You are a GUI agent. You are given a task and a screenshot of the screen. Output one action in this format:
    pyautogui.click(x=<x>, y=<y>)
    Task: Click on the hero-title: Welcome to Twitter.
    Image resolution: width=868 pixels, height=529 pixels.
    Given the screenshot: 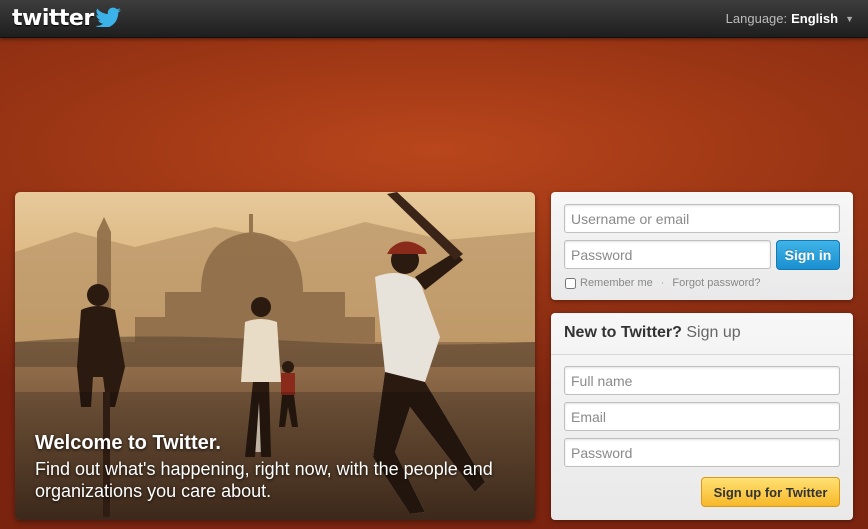 What is the action you would take?
    pyautogui.click(x=128, y=443)
    